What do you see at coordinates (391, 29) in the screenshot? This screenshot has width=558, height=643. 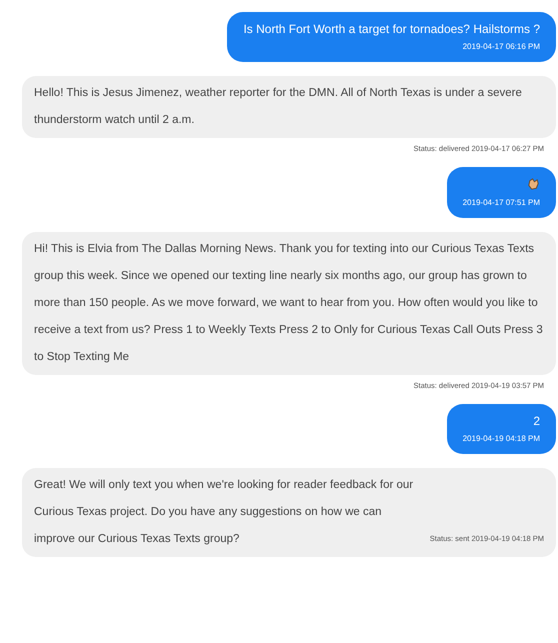 I see `message-text: Is North Fort Worth a target for tornadoes? Hailstorms ?` at bounding box center [391, 29].